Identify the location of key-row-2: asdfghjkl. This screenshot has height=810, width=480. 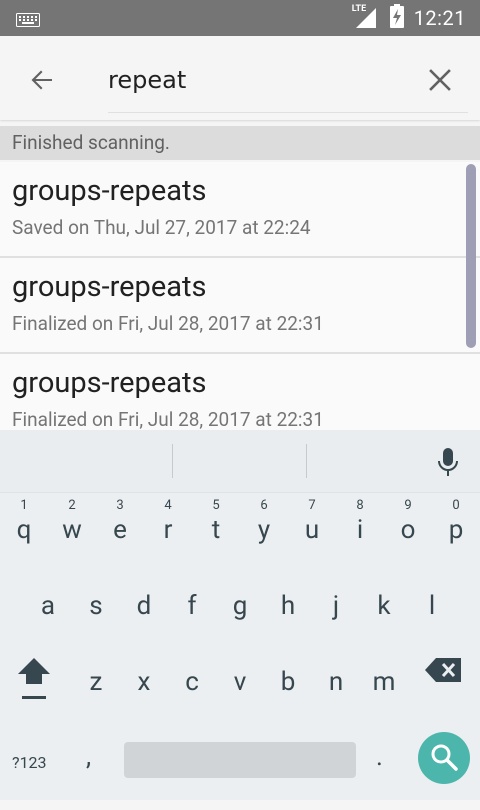
(240, 606).